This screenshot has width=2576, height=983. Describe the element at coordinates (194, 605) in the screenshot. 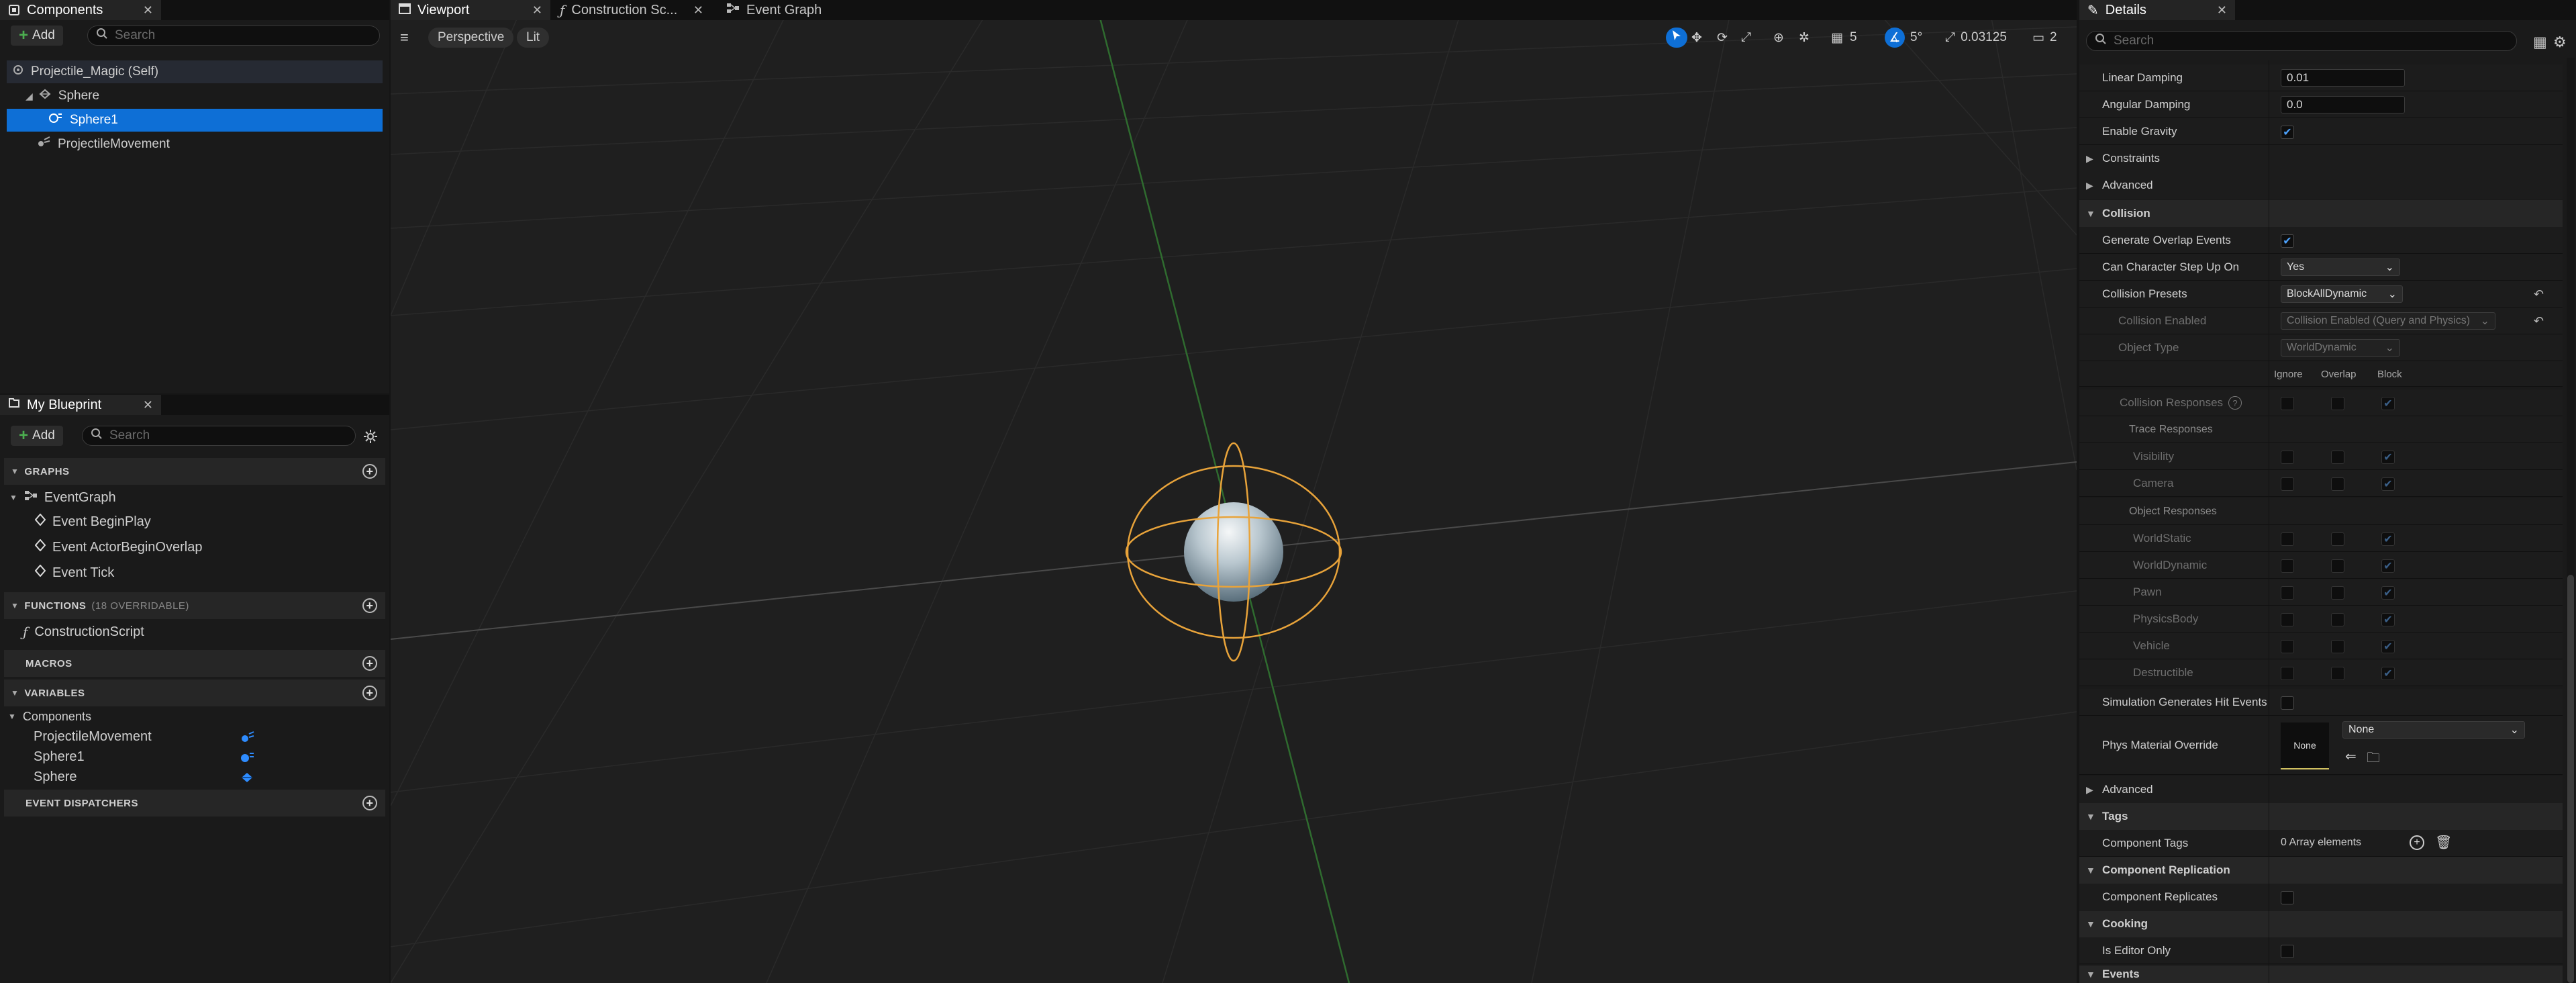

I see `section-functions: ▼ FUNCTIONS (18 OVERRIDABLE) +` at that location.